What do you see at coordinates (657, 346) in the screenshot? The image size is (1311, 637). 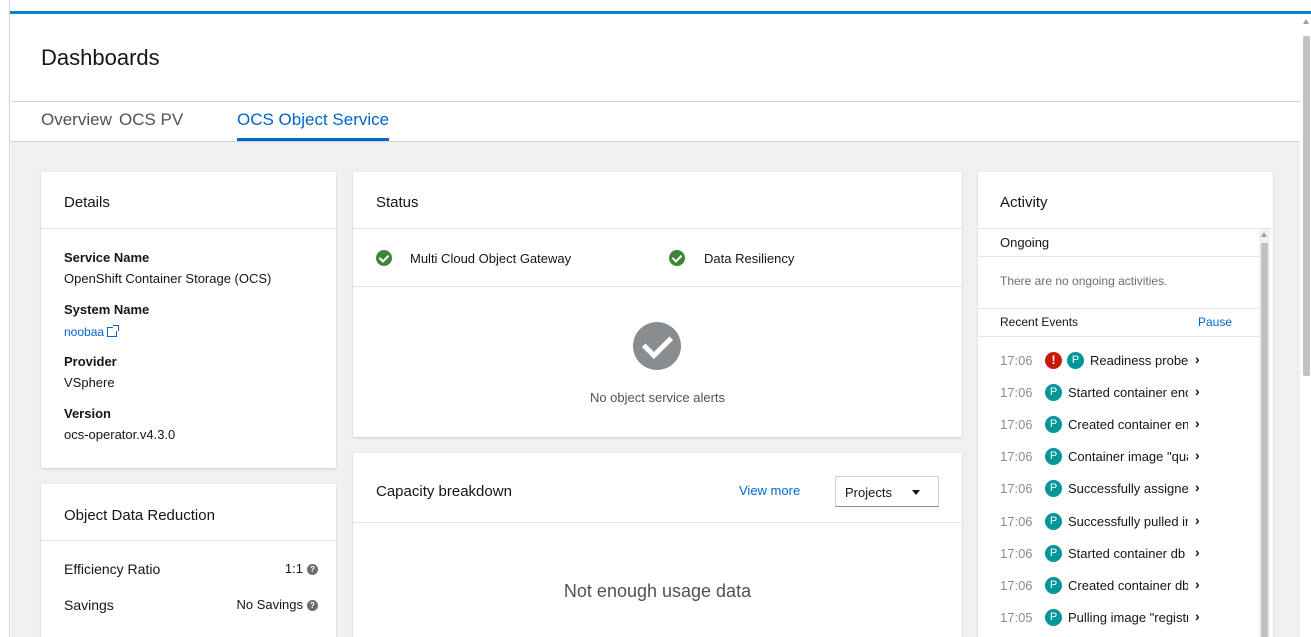 I see `no-alerts-check-icon` at bounding box center [657, 346].